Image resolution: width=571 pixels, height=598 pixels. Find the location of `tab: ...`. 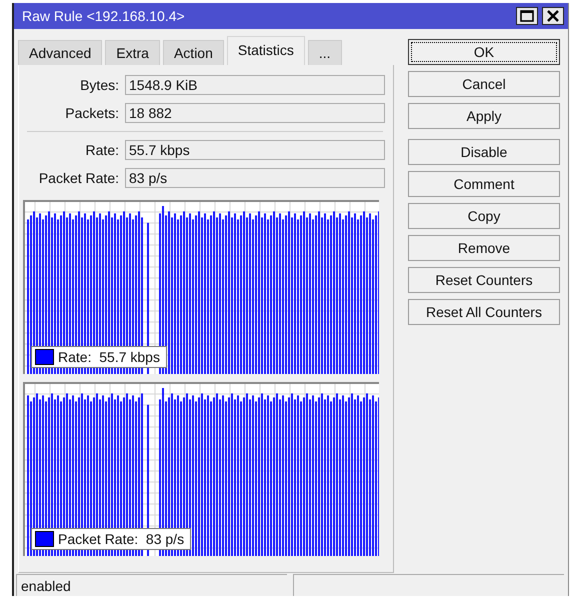

tab: ... is located at coordinates (325, 52).